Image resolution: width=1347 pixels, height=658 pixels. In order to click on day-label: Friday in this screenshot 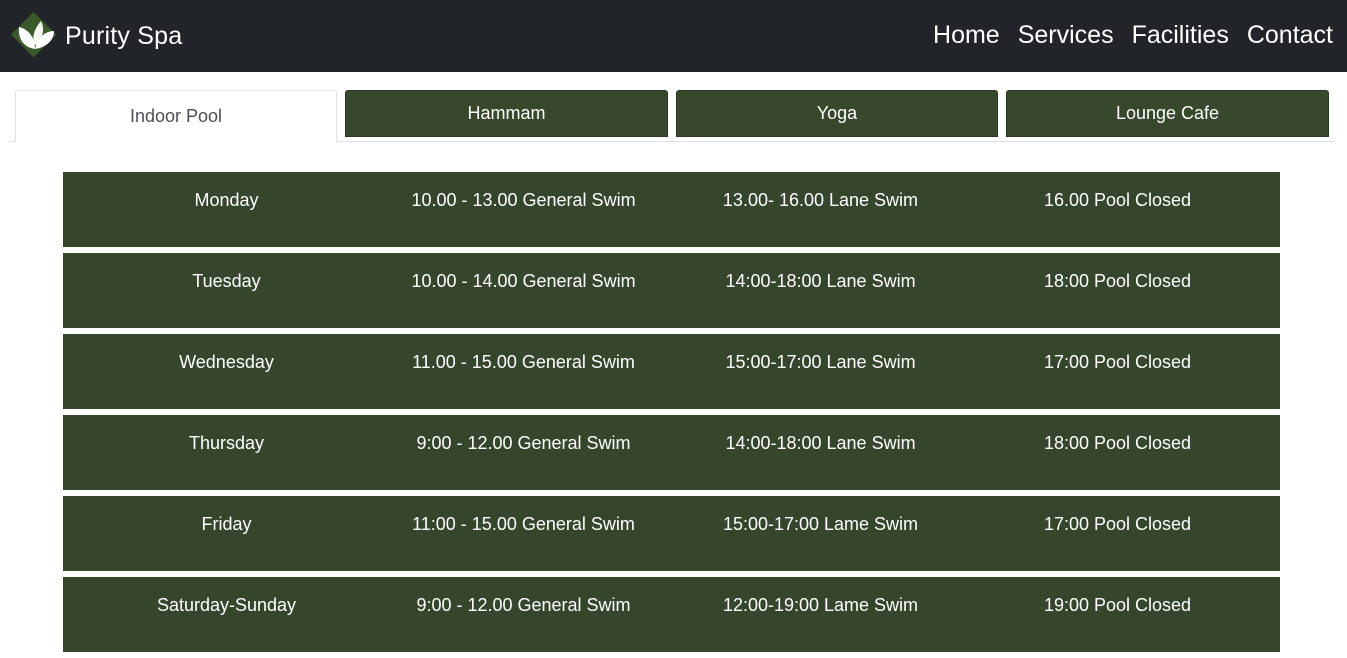, I will do `click(226, 524)`.